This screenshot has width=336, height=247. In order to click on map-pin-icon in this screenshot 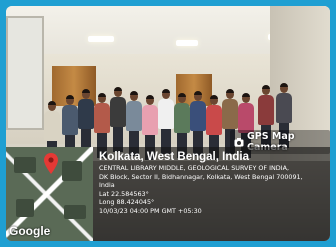, I will do `click(51, 166)`.